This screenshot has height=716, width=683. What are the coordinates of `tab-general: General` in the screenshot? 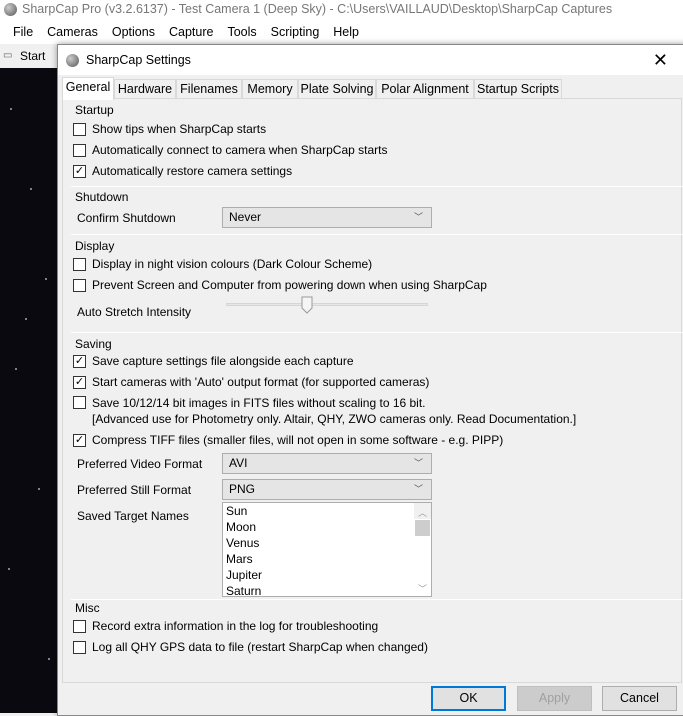 It's located at (88, 88).